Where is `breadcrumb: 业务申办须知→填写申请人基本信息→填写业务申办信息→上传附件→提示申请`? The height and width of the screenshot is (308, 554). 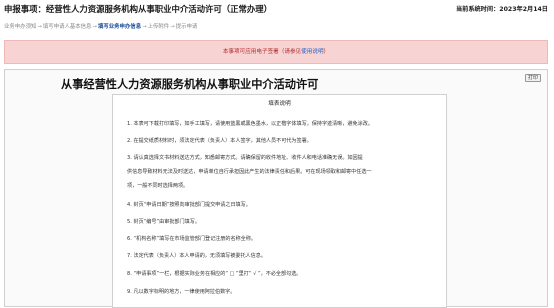
breadcrumb: 业务申办须知→填写申请人基本信息→填写业务申办信息→上传附件→提示申请 is located at coordinates (274, 27).